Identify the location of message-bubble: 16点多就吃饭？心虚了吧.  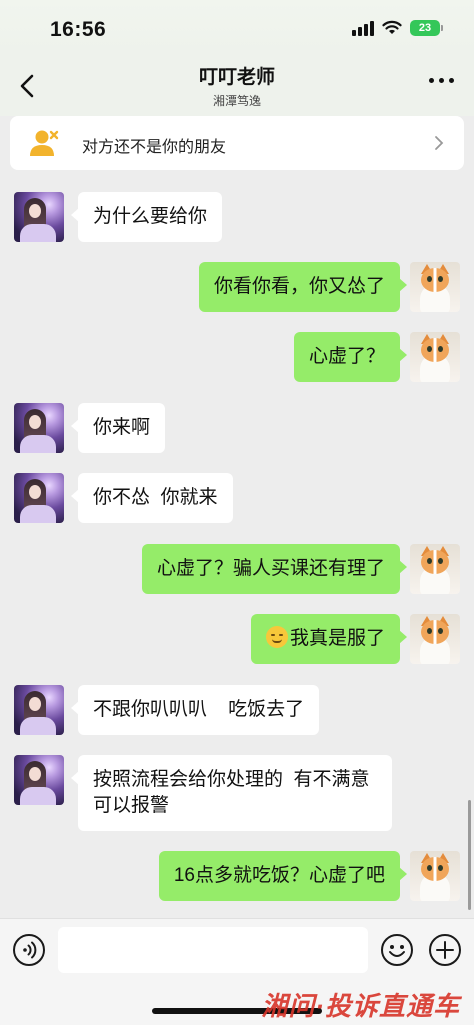
(283, 876).